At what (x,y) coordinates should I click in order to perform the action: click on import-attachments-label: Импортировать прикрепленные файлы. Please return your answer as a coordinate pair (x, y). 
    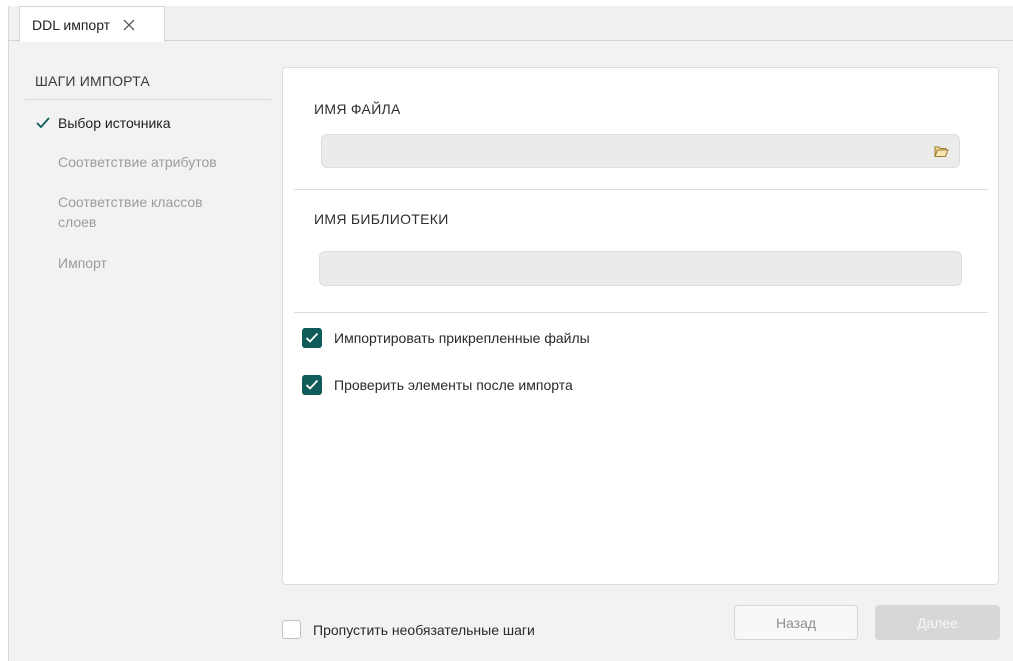
    Looking at the image, I should click on (462, 338).